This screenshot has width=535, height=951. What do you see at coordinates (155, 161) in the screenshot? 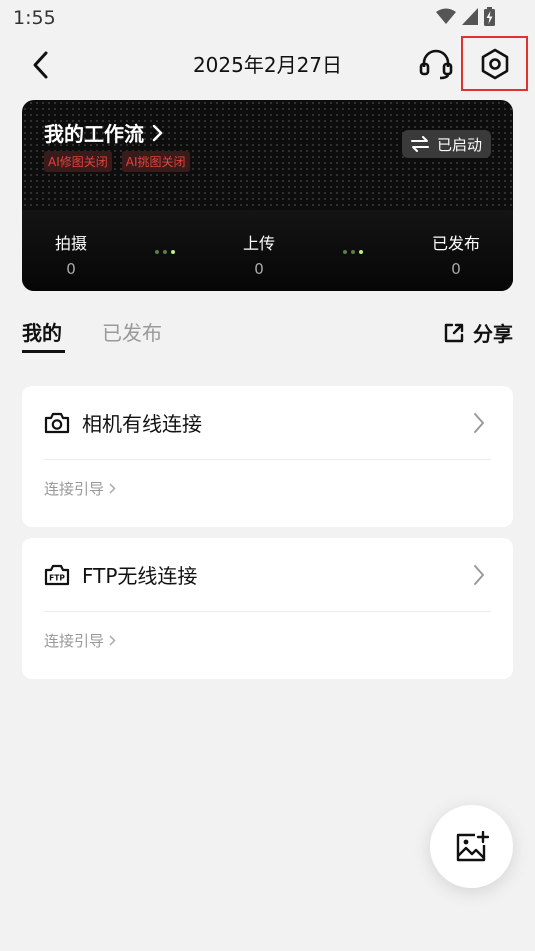
I see `ai-selection-tag: AI挑图关闭` at bounding box center [155, 161].